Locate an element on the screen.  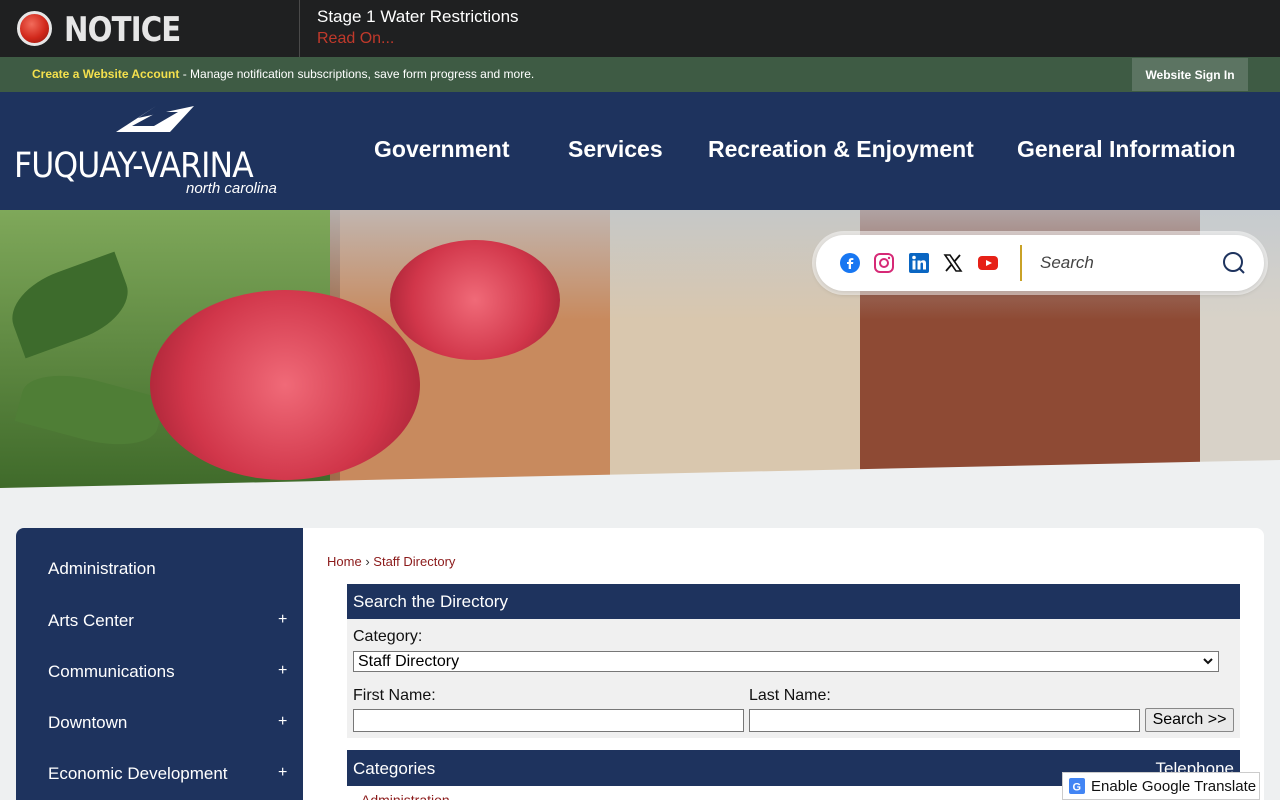
first-name-label: First Name: is located at coordinates (394, 695).